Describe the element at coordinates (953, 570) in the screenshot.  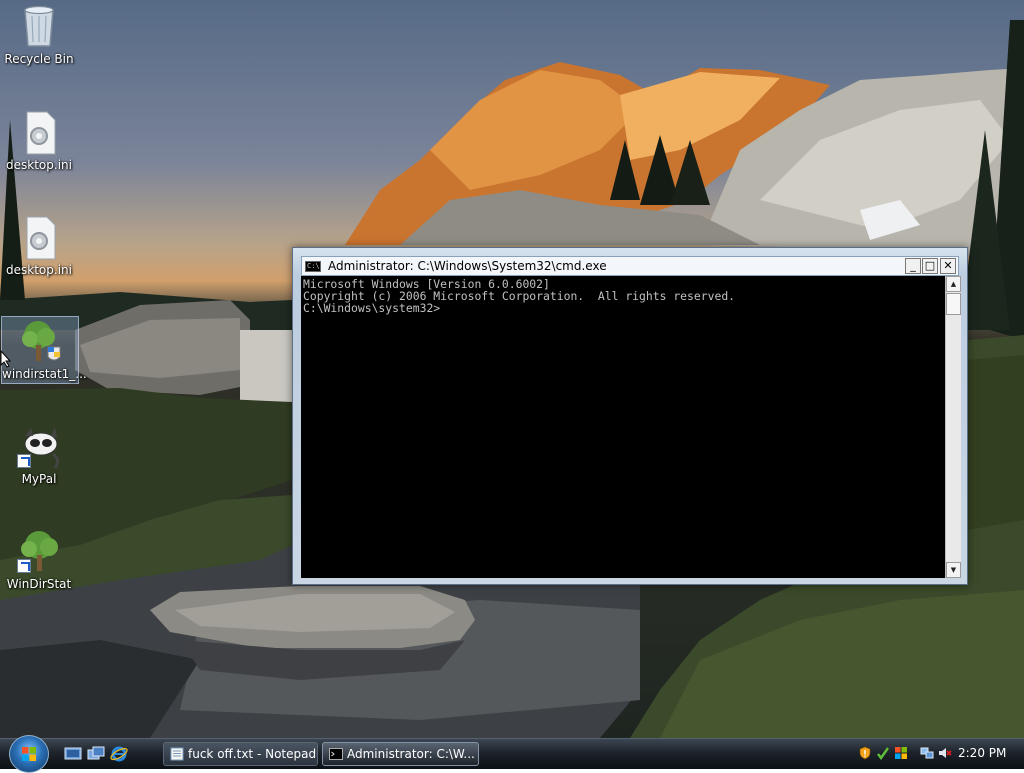
I see `scroll-down-button: ▼` at that location.